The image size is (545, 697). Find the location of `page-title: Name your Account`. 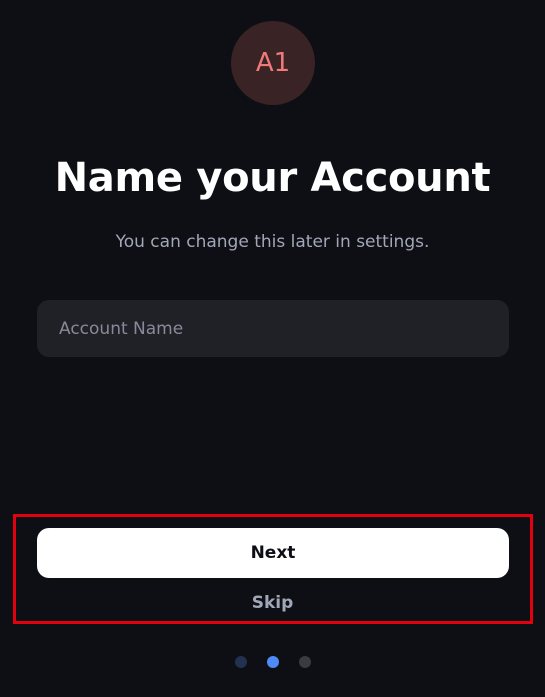

page-title: Name your Account is located at coordinates (272, 178).